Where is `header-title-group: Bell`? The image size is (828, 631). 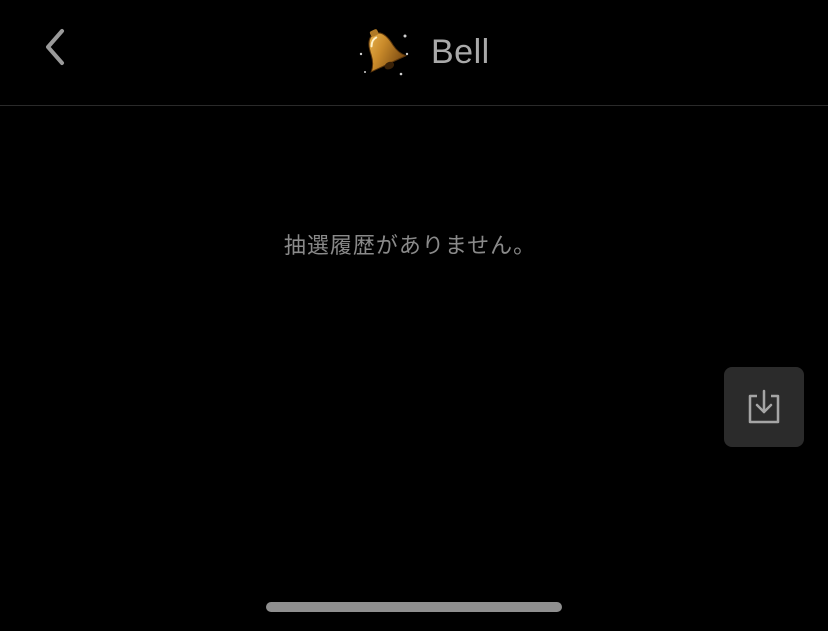
header-title-group: Bell is located at coordinates (422, 52).